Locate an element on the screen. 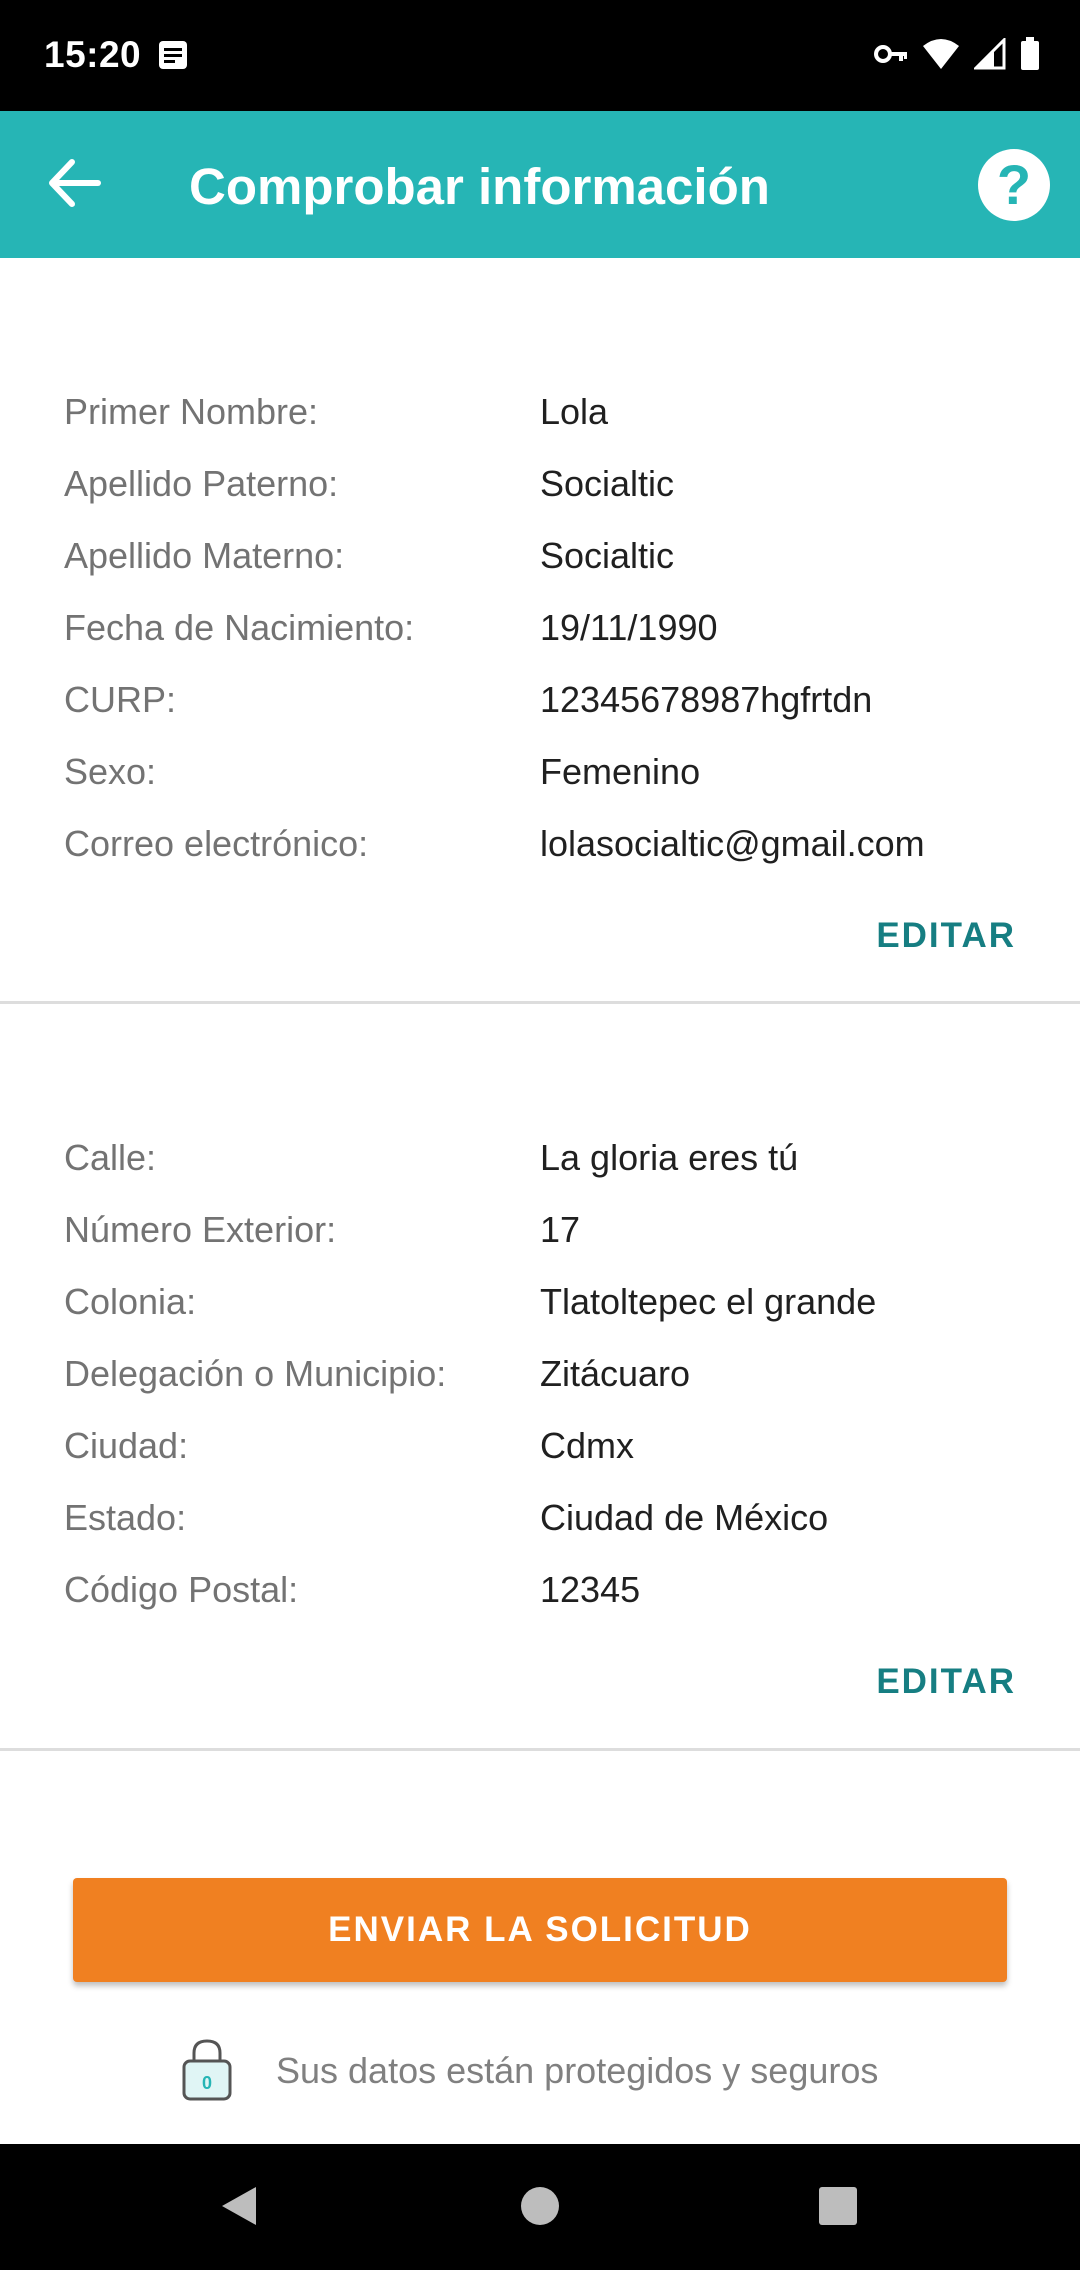 The image size is (1080, 2270). info-row: Ciudad: Cdmx is located at coordinates (544, 1446).